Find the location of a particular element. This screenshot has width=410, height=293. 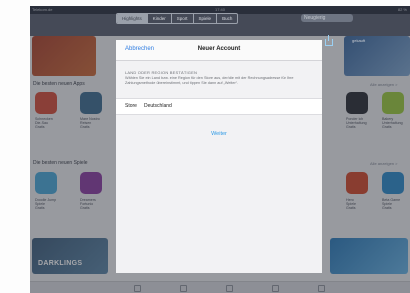

segment-item: Sport is located at coordinates (181, 18).